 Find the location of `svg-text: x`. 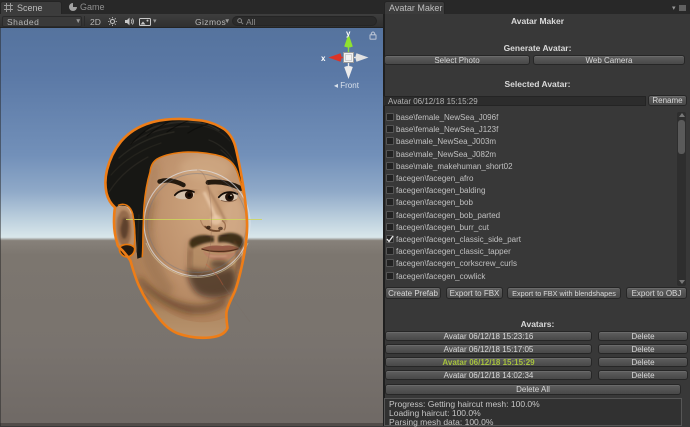

svg-text: x is located at coordinates (323, 58).